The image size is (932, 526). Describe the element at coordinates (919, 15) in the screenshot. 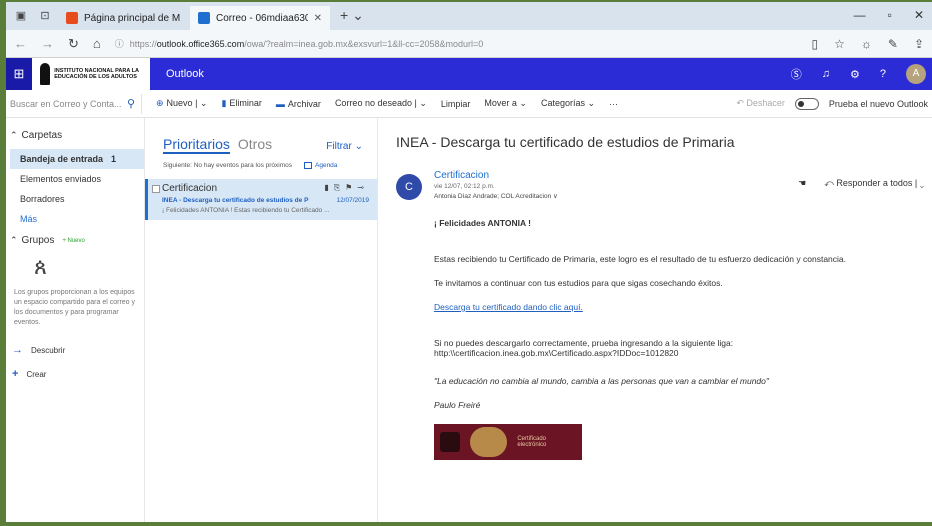

I see `close-window-icon: ✕` at that location.